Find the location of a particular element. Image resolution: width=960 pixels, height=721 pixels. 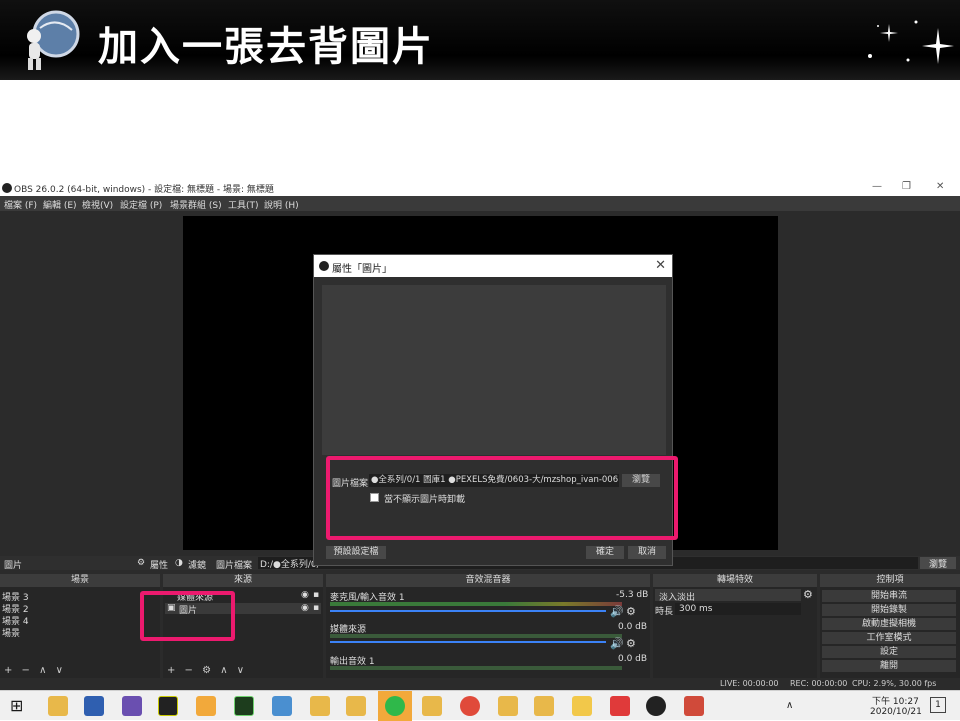

scene-item: 場景 is located at coordinates (11, 632).